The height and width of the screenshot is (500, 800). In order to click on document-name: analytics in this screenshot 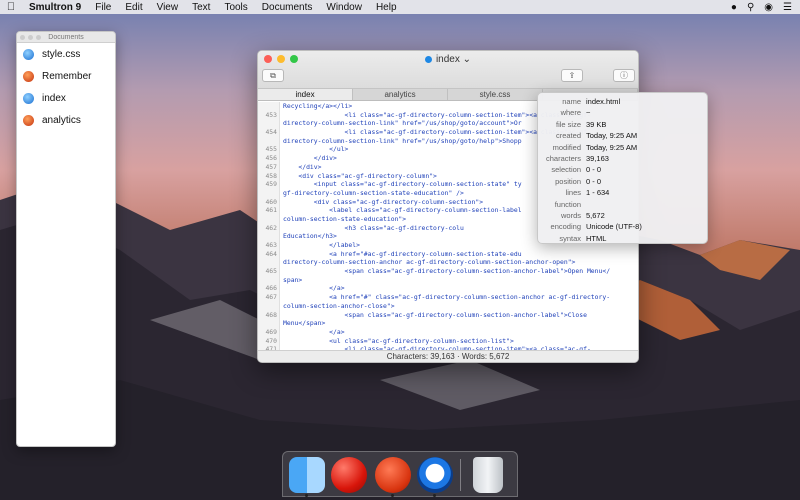, I will do `click(61, 120)`.